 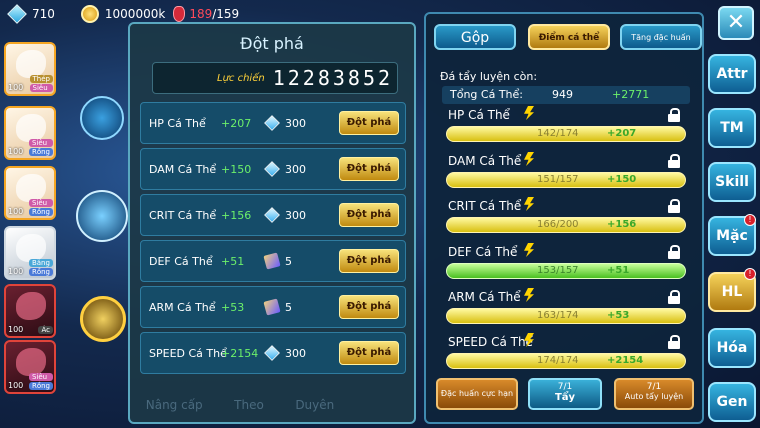 I want to click on stat-bar: 166/200 +156, so click(x=566, y=225).